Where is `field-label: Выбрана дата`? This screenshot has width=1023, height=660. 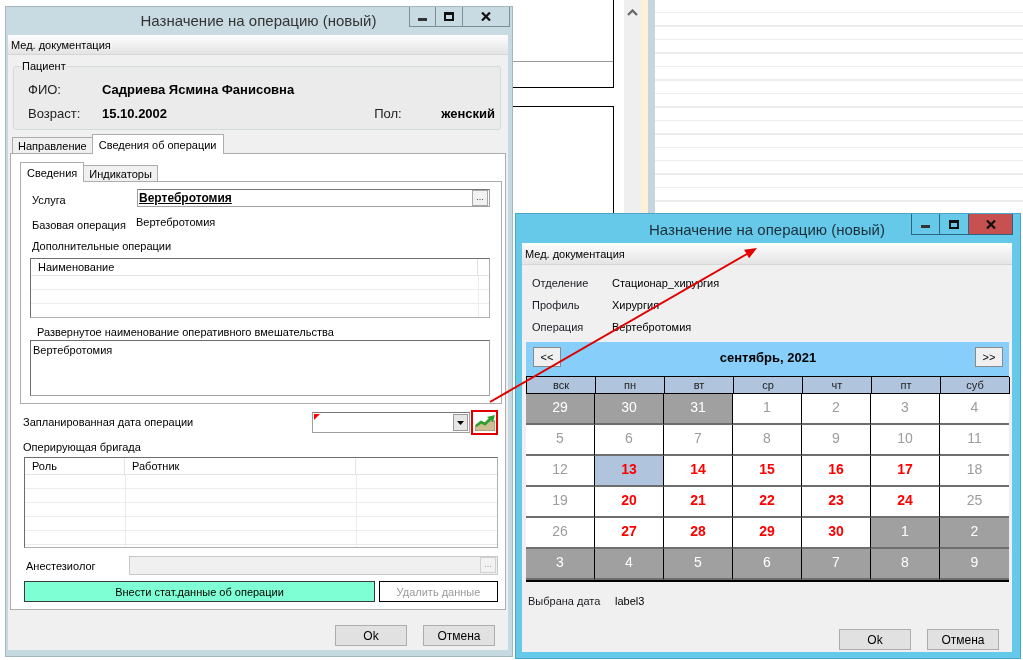 field-label: Выбрана дата is located at coordinates (564, 601).